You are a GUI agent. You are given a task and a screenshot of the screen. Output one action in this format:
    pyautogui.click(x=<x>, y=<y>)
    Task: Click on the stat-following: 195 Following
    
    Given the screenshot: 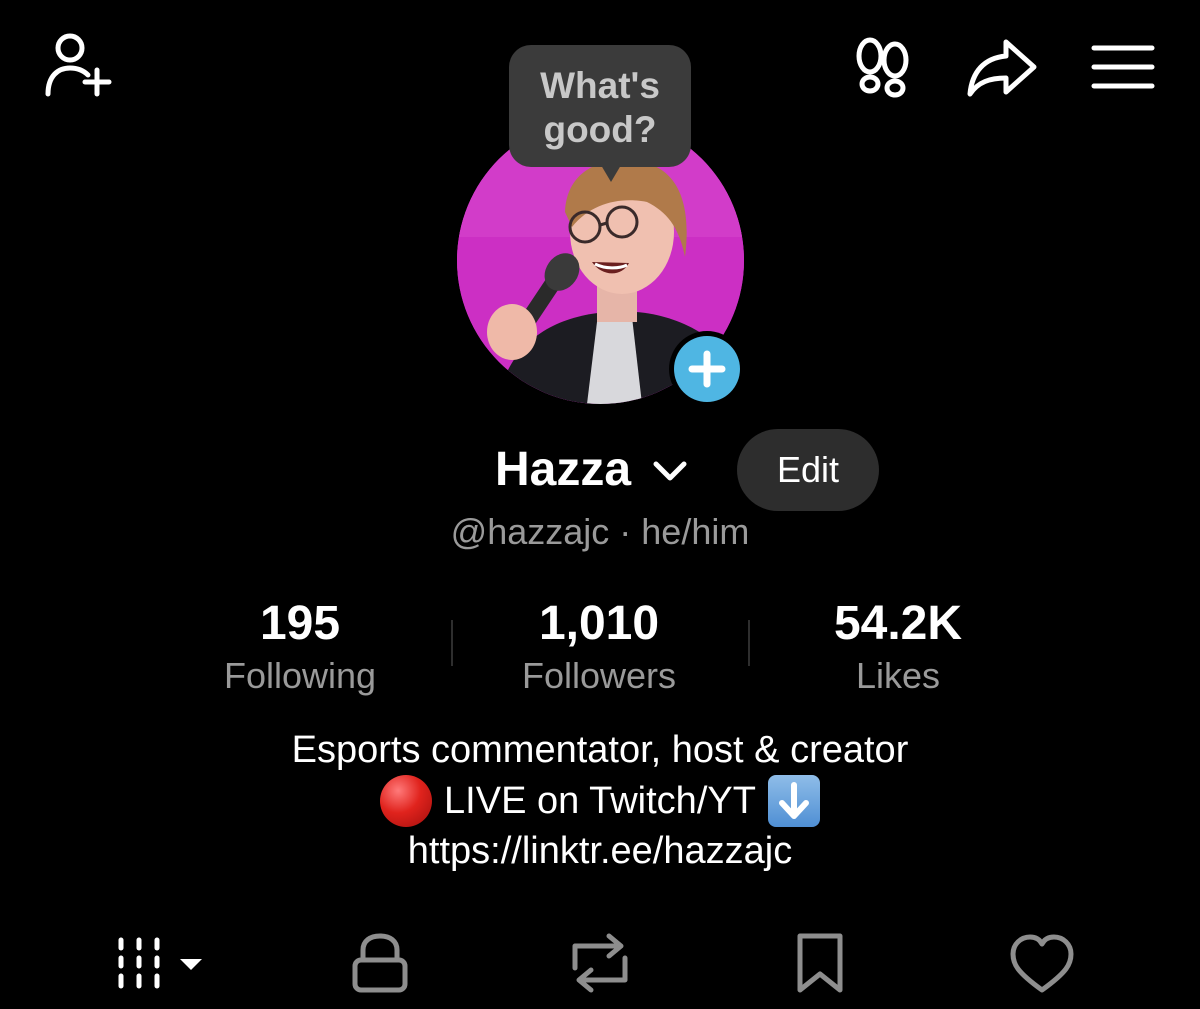 What is the action you would take?
    pyautogui.click(x=300, y=647)
    